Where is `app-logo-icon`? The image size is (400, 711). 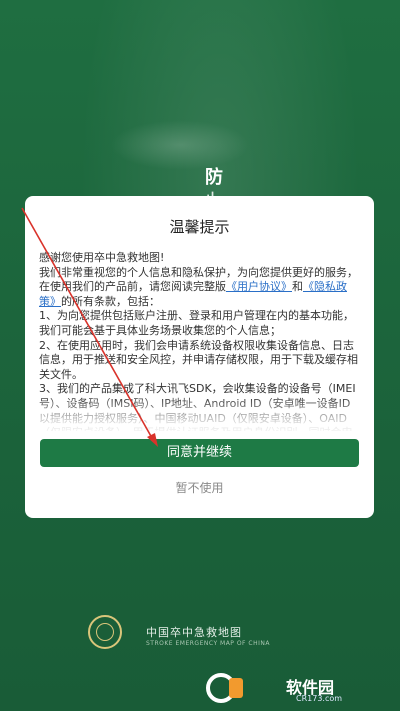 app-logo-icon is located at coordinates (105, 632).